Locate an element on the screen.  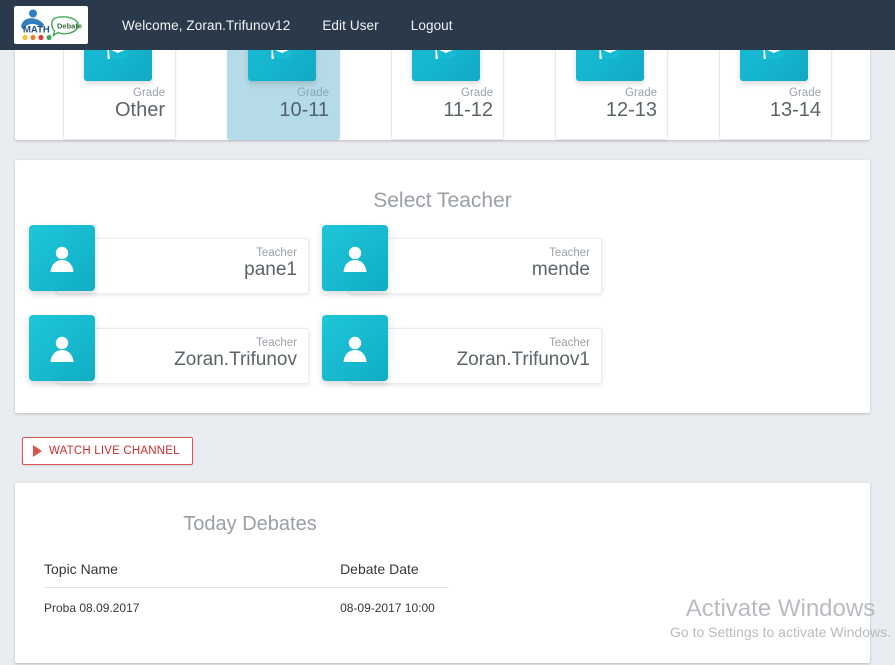
teacher-name: Zoran.Trifunov is located at coordinates (235, 359).